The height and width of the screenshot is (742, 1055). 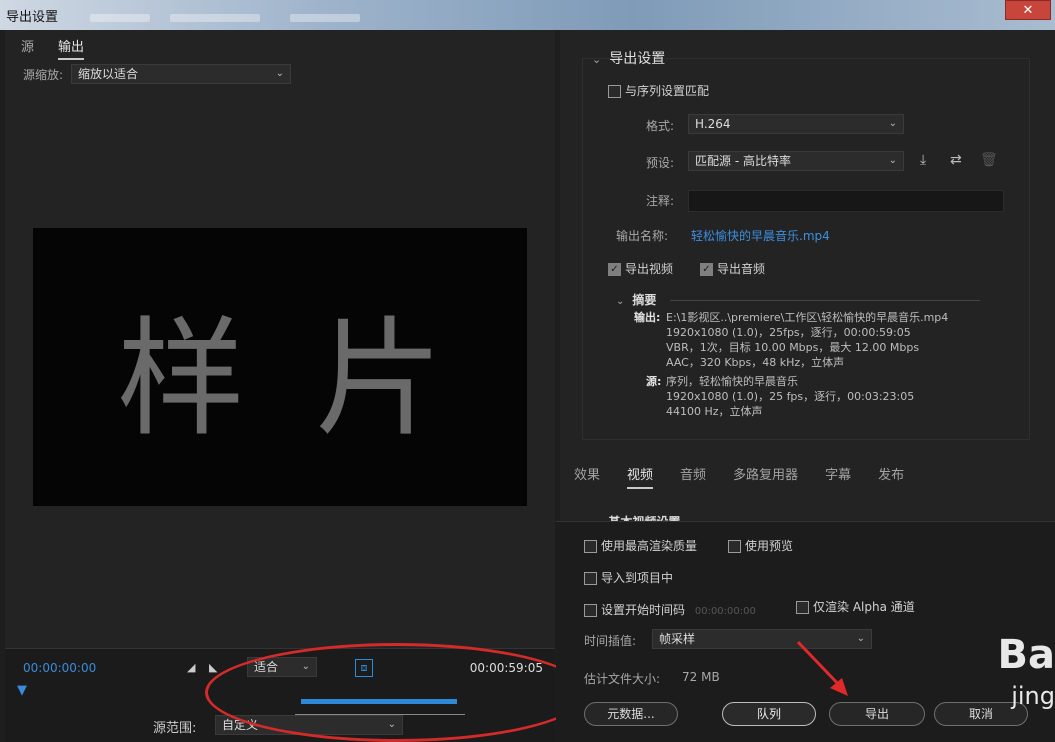 I want to click on match-sequence-checkbox: 与序列设置匹配, so click(x=658, y=90).